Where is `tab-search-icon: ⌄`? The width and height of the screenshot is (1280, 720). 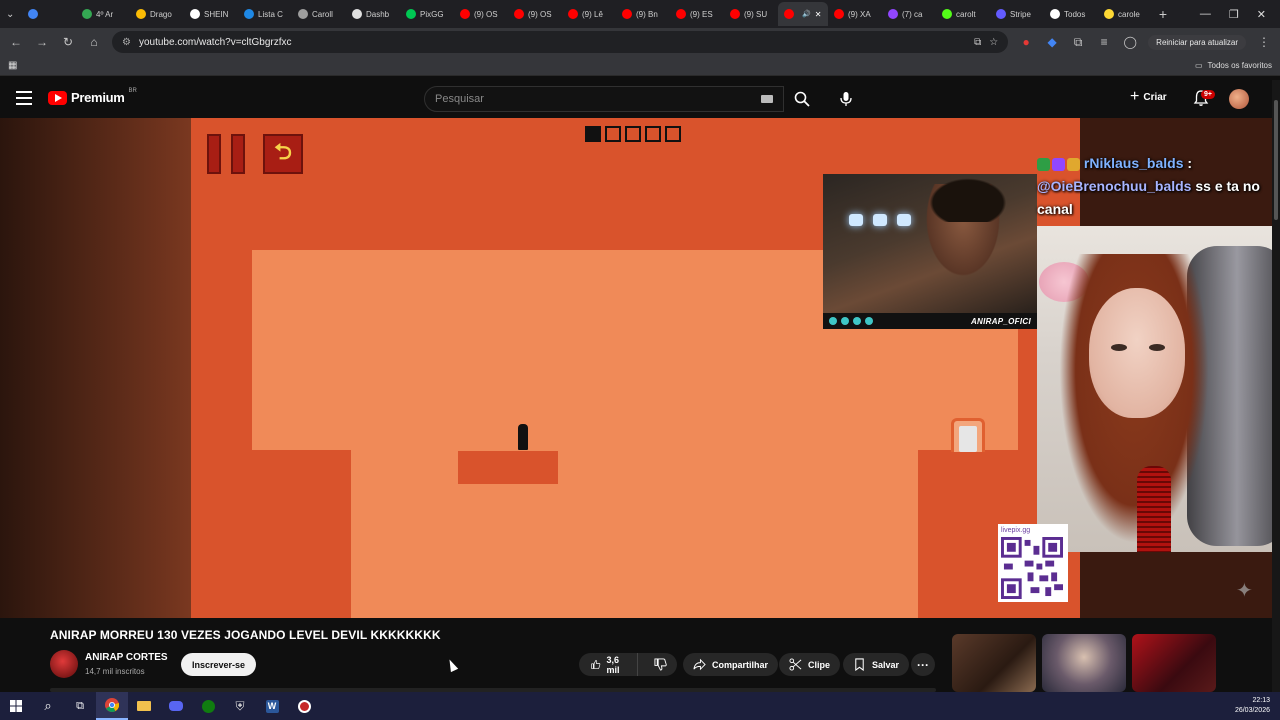 tab-search-icon: ⌄ is located at coordinates (11, 14).